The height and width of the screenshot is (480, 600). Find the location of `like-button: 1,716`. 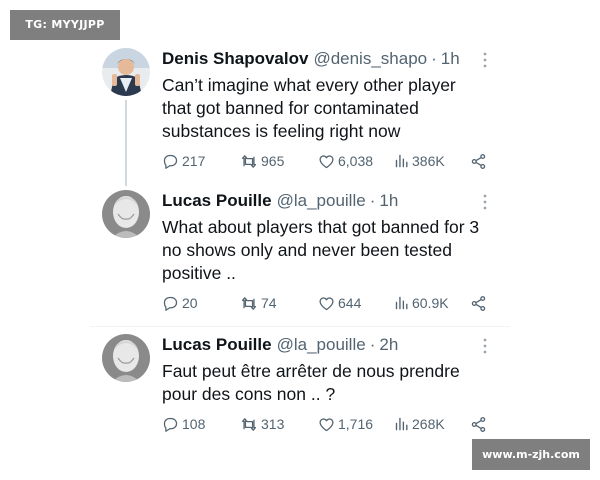

like-button: 1,716 is located at coordinates (345, 424).